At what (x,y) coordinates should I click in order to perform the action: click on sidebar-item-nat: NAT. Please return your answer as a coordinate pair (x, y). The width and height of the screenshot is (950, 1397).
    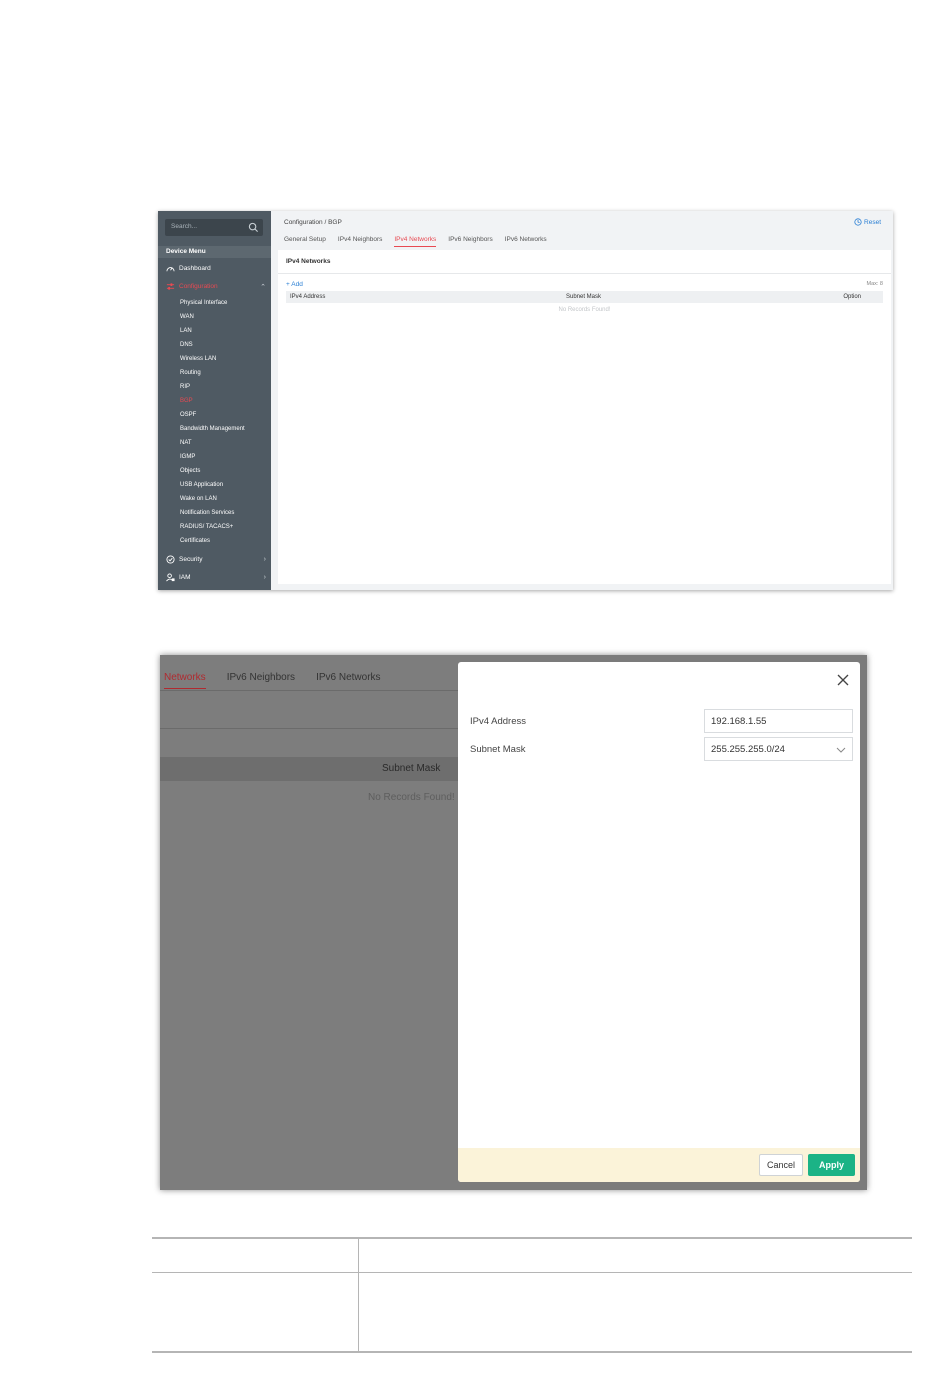
    Looking at the image, I should click on (186, 443).